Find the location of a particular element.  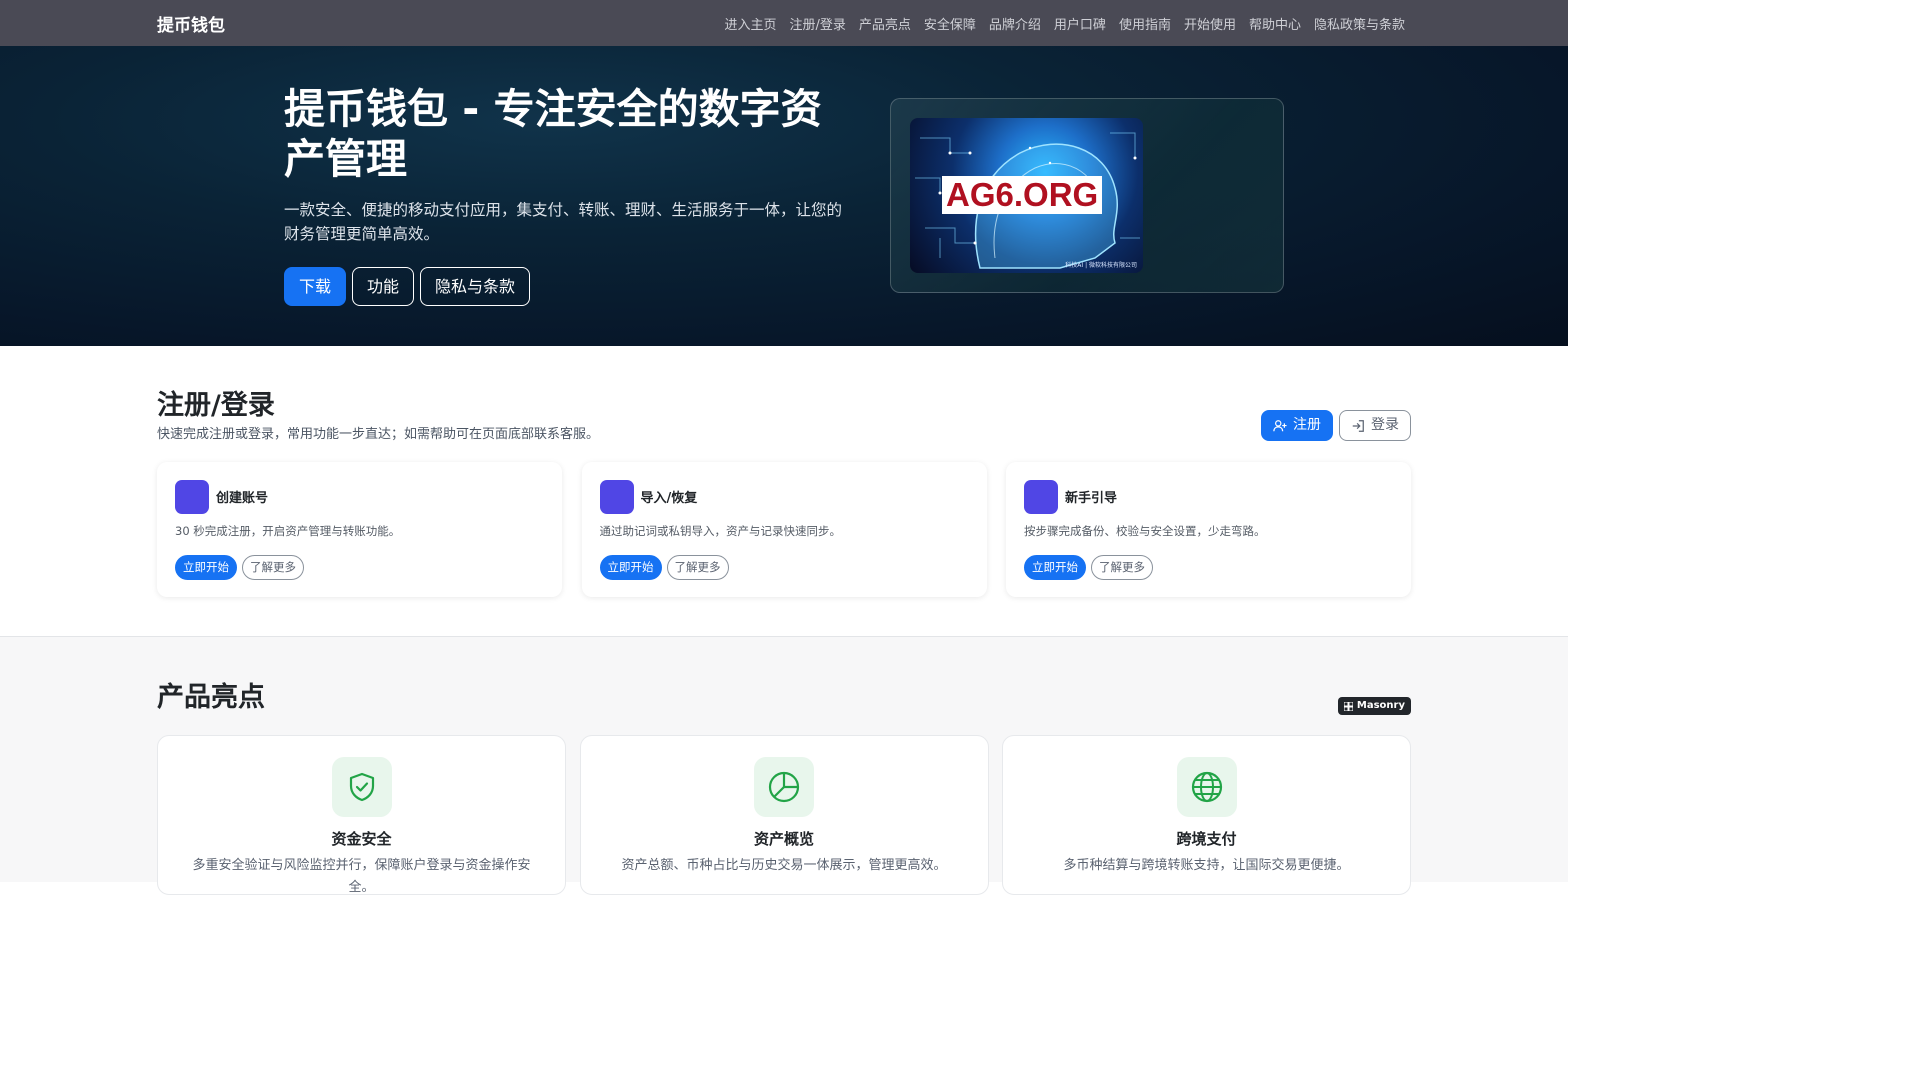

feature-card-fund-security: 资金安全 多重安全验证与风险监控并行，保障账户登录与资金操作安全。 is located at coordinates (361, 815).